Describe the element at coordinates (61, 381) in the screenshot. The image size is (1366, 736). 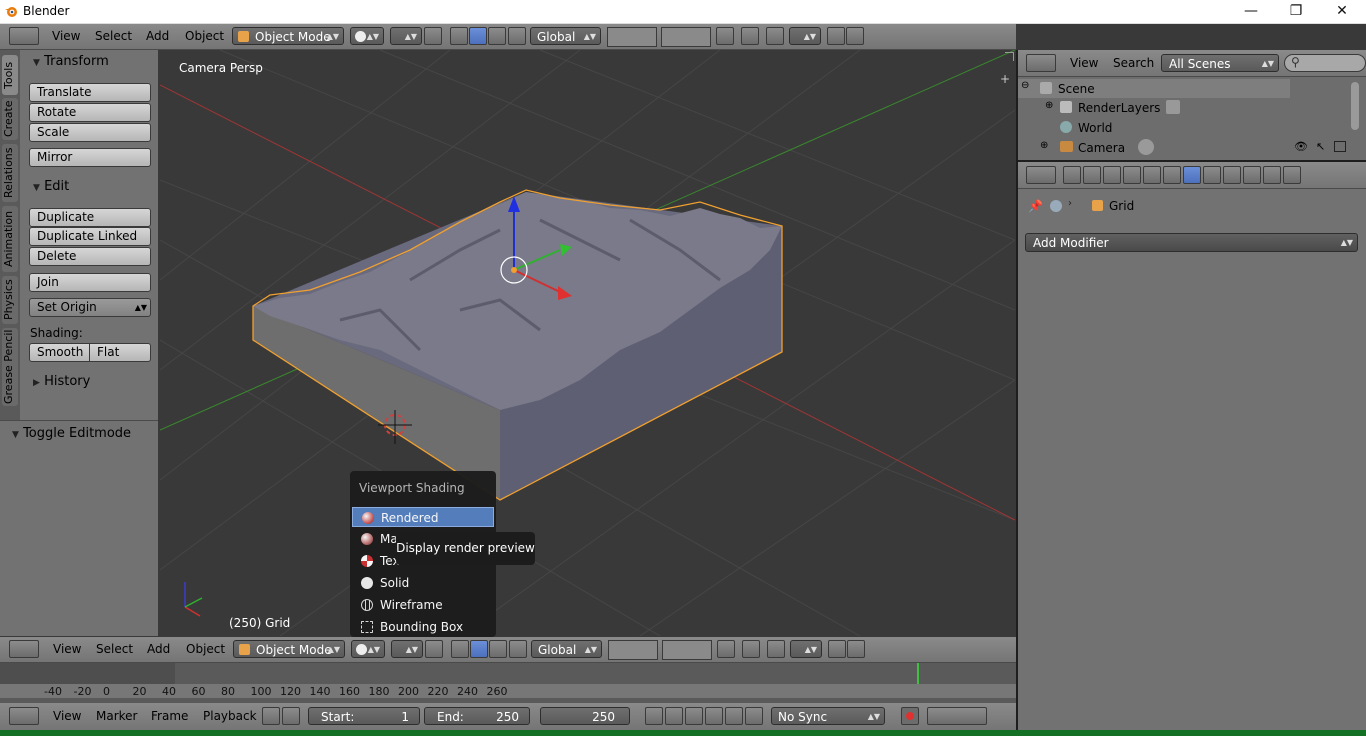
I see `history-panel-header: ▶ History` at that location.